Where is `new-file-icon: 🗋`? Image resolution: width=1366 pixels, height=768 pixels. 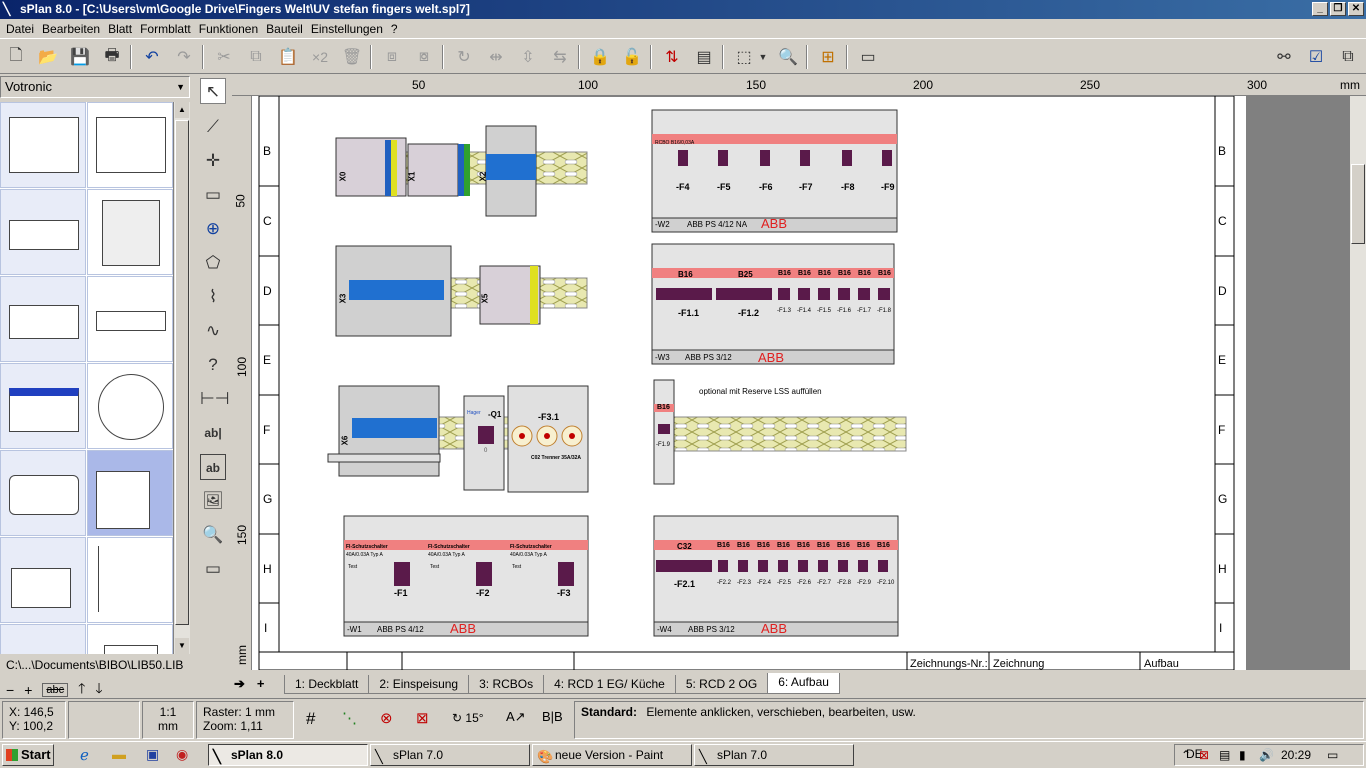
new-file-icon: 🗋 is located at coordinates (16, 57).